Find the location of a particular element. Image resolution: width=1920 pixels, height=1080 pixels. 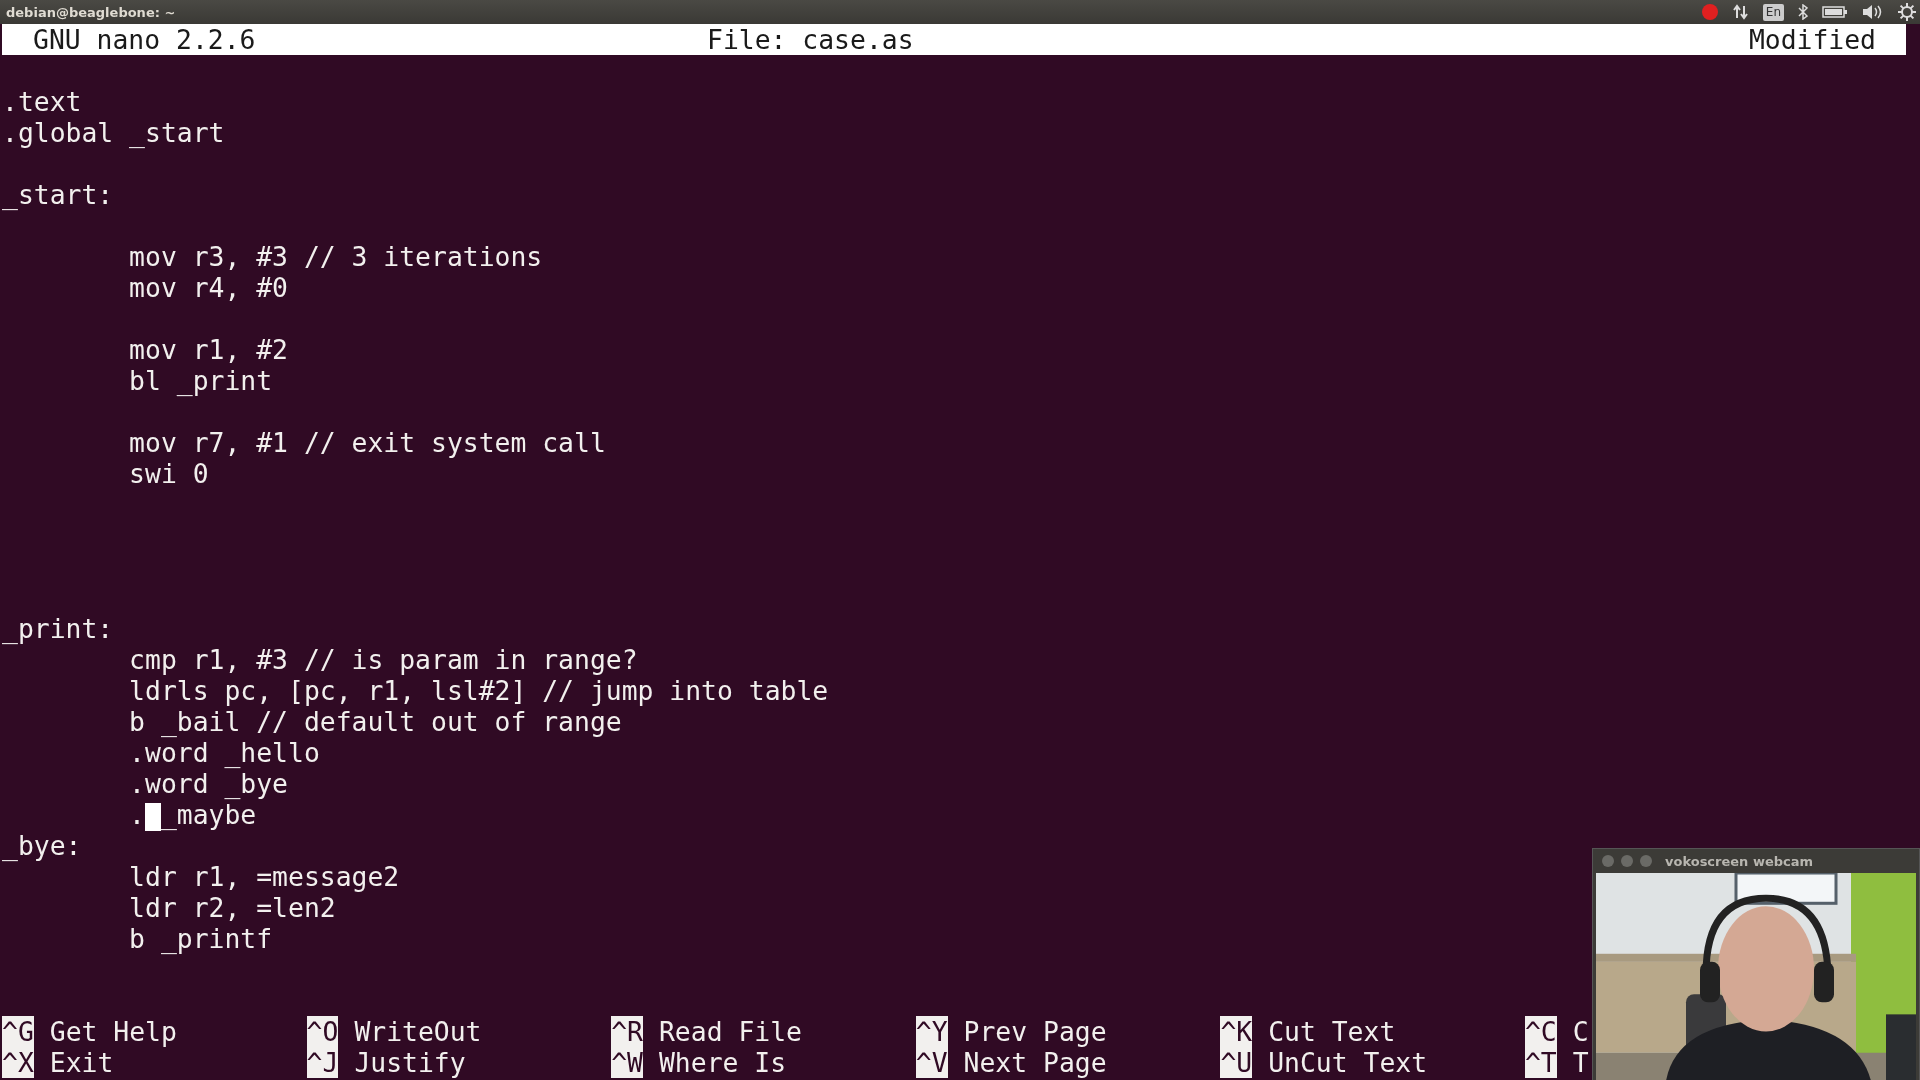

shortcut-label: UnCut Text is located at coordinates (1348, 1062).